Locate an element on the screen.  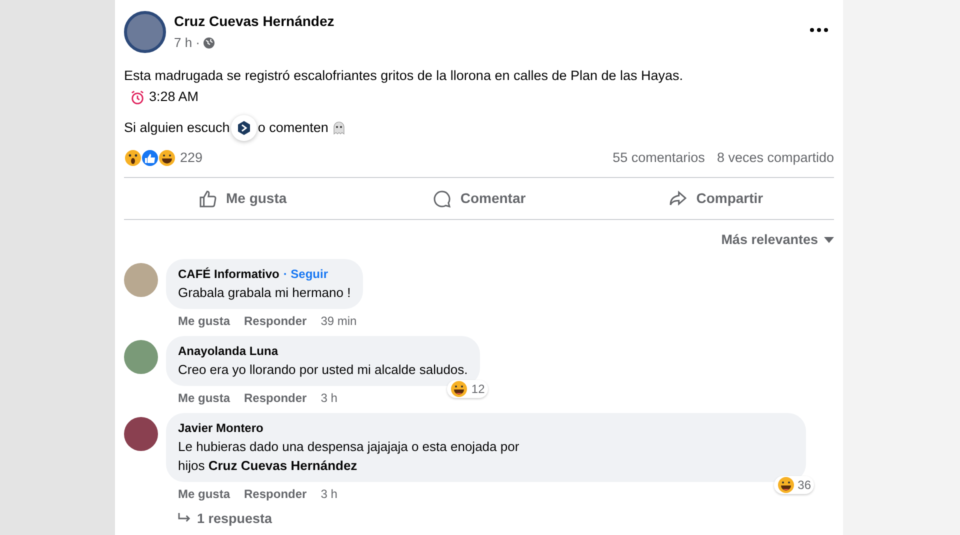
comment-button: Comentar is located at coordinates (479, 199).